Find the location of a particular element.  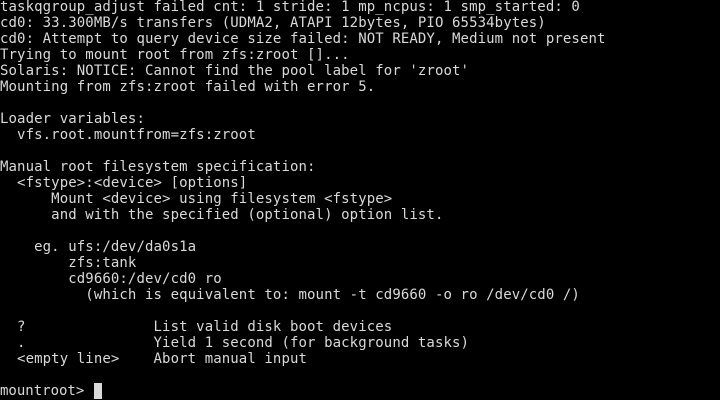

console-line: <fstype>:<device> [options] is located at coordinates (124, 183).